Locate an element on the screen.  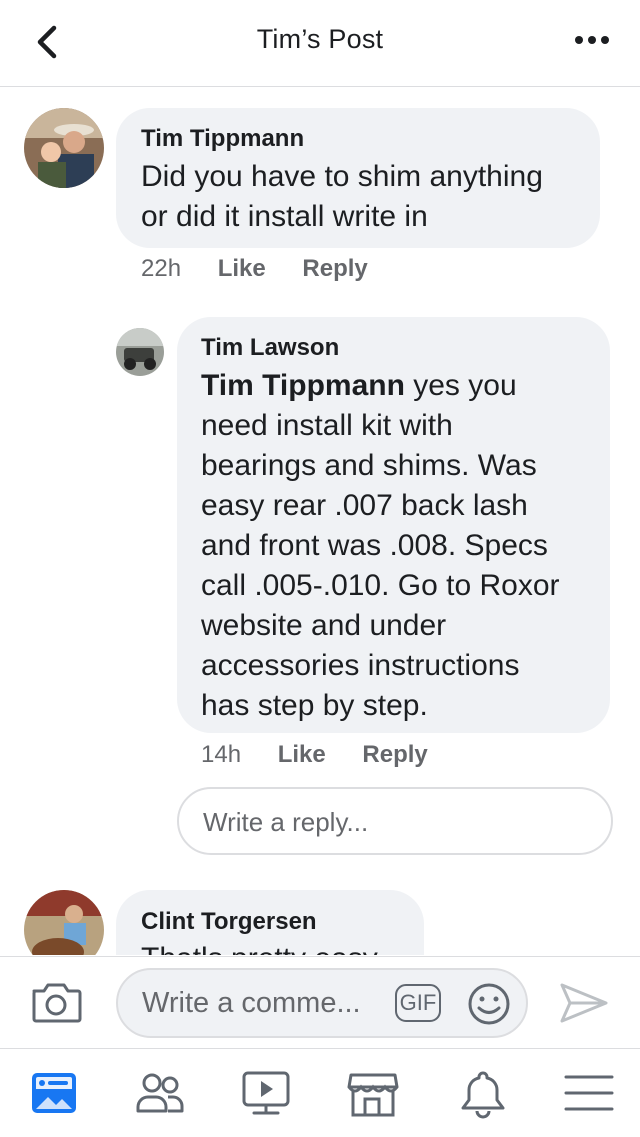
comment-line: or did it install write in is located at coordinates (284, 216).